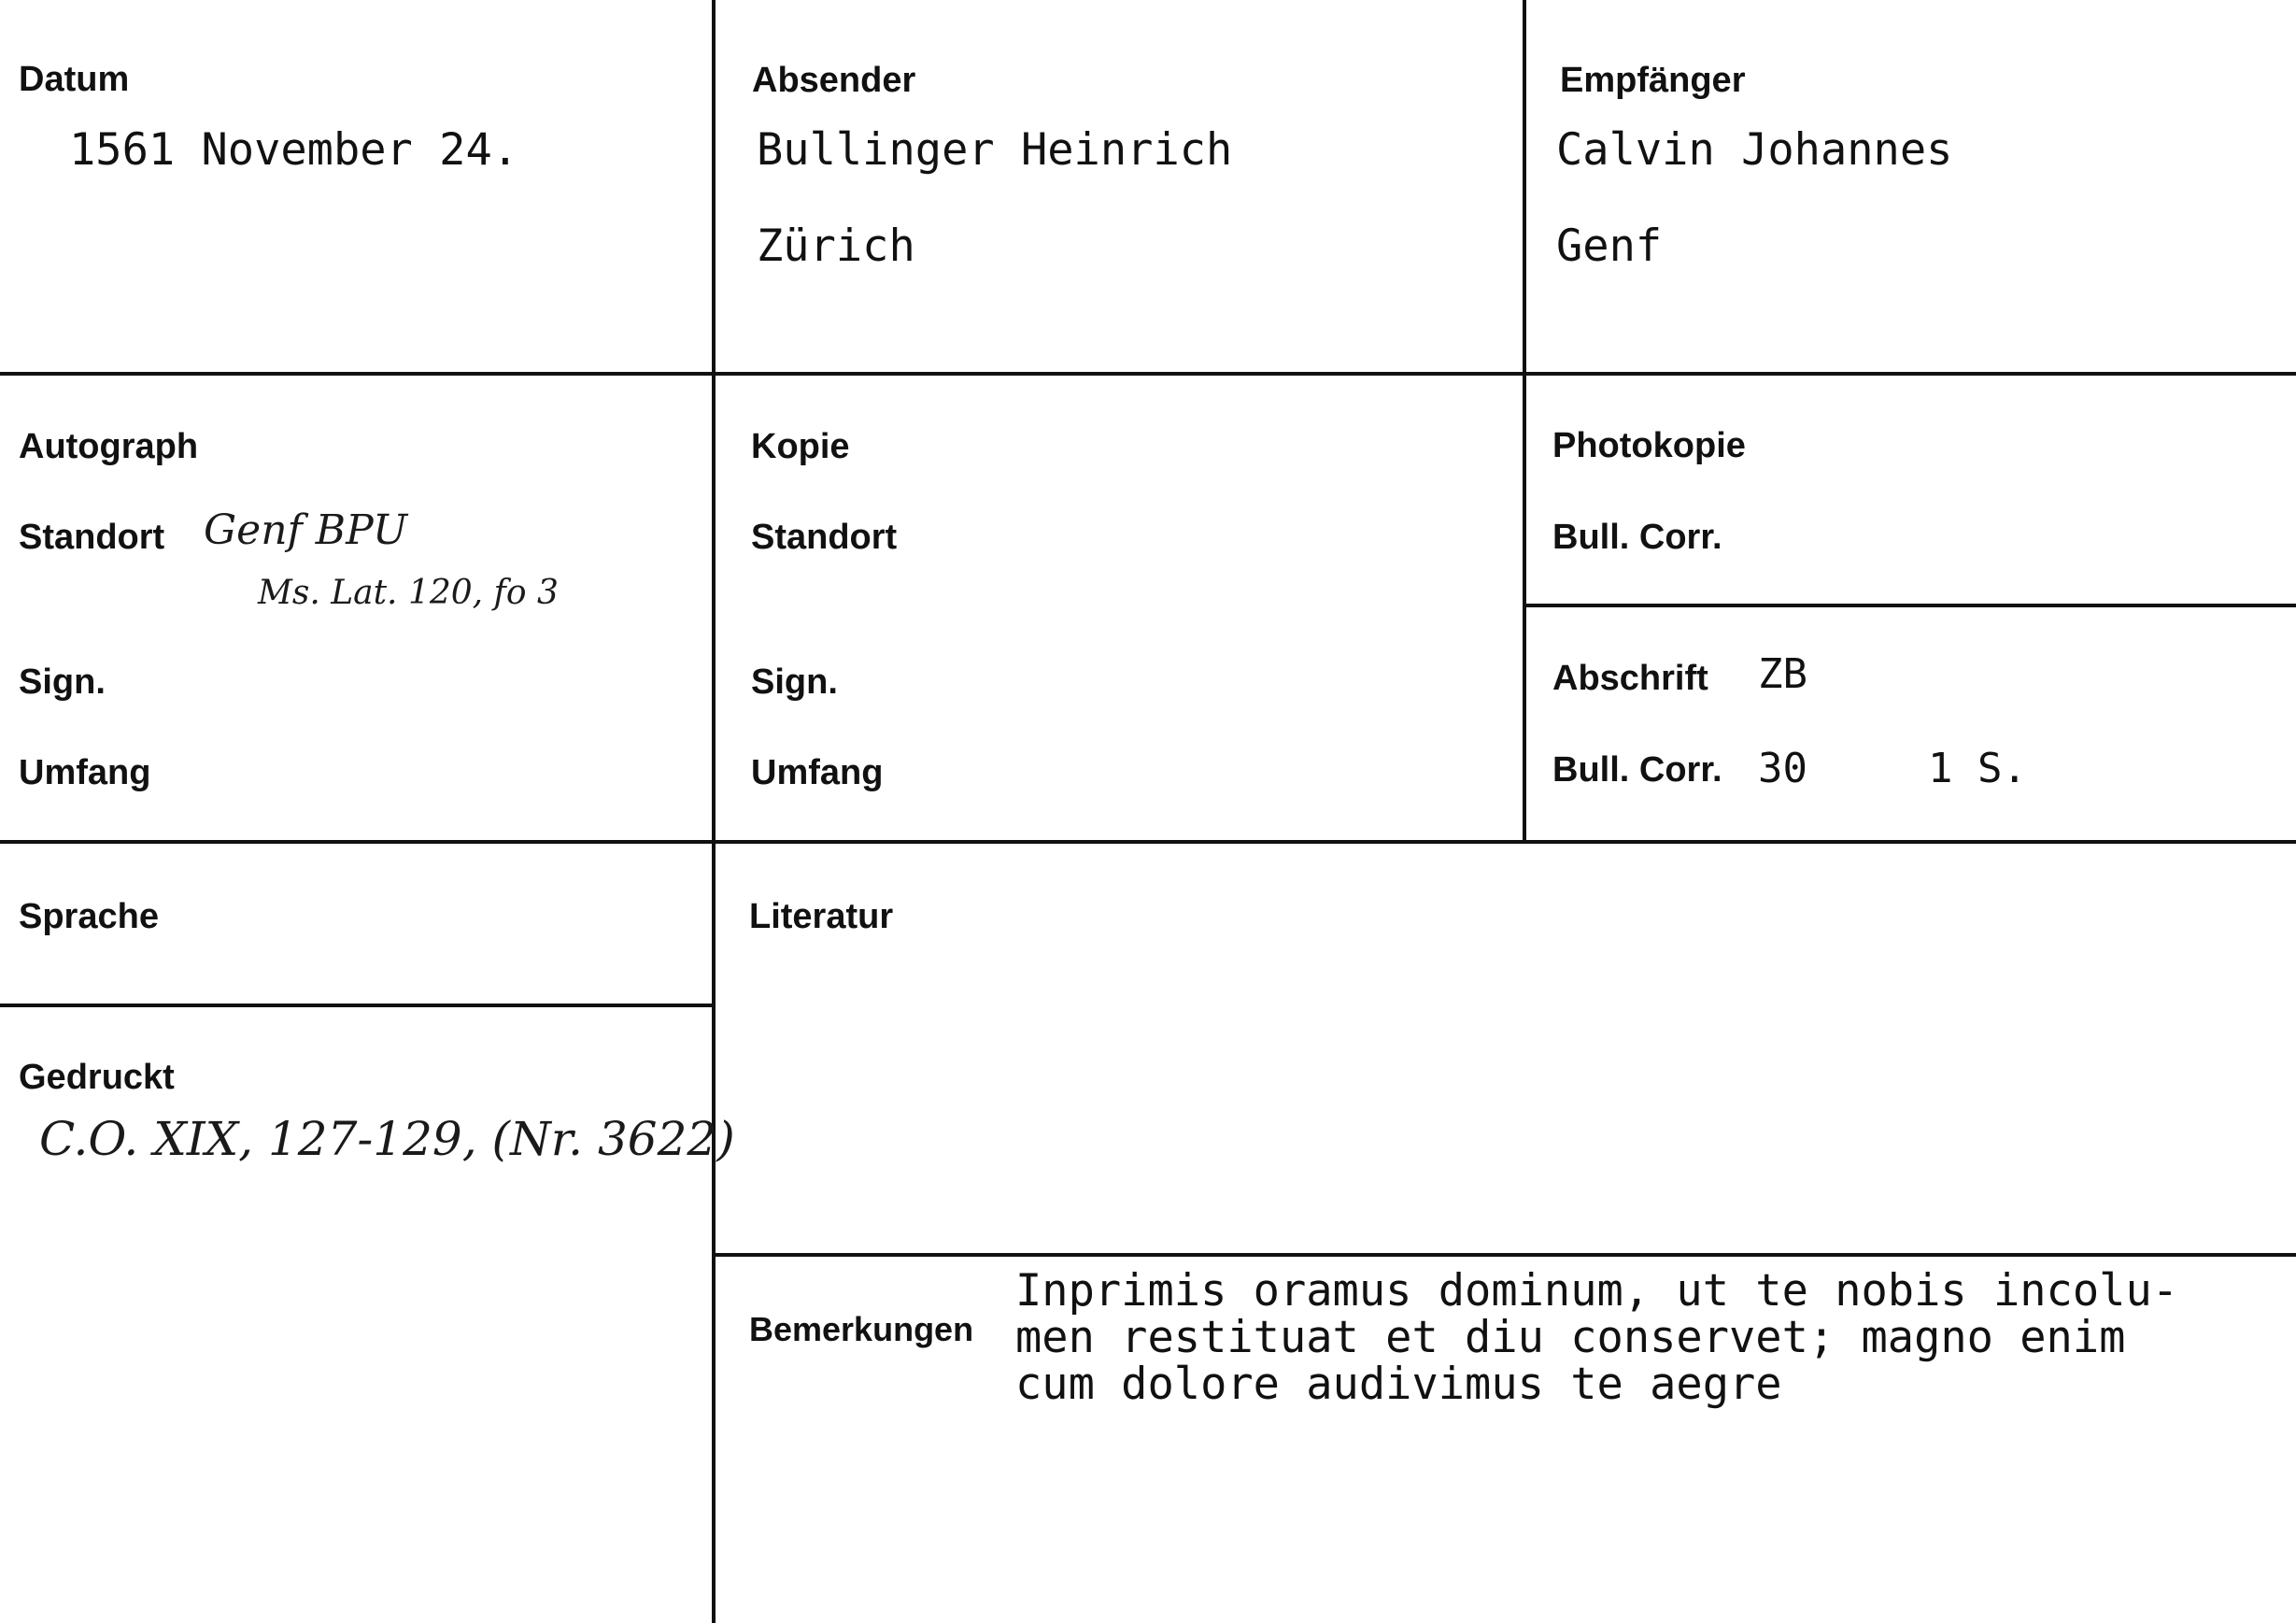 Image resolution: width=2296 pixels, height=1623 pixels. Describe the element at coordinates (1398, 1384) in the screenshot. I see `bemerkungen-line-3: cum dolore audivimus te aegre` at that location.